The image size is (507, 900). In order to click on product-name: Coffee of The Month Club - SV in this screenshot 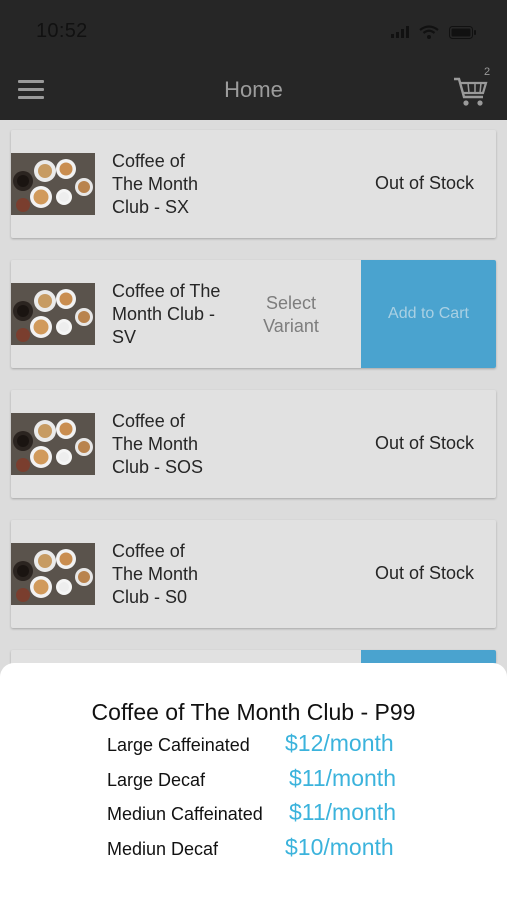, I will do `click(166, 314)`.